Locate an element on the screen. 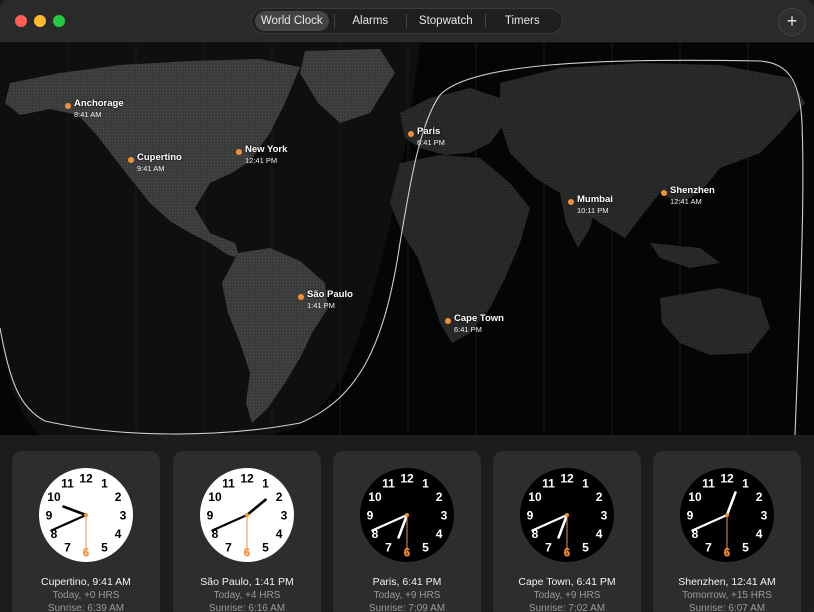 This screenshot has width=814, height=612. zoom-window-button is located at coordinates (59, 21).